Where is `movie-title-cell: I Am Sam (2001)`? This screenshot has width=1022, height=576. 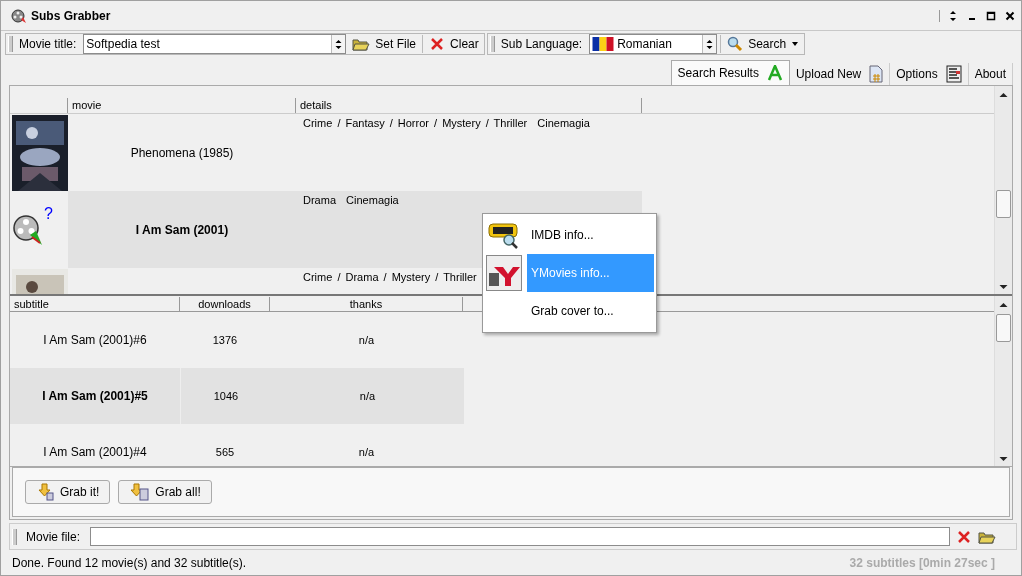 movie-title-cell: I Am Sam (2001) is located at coordinates (182, 229).